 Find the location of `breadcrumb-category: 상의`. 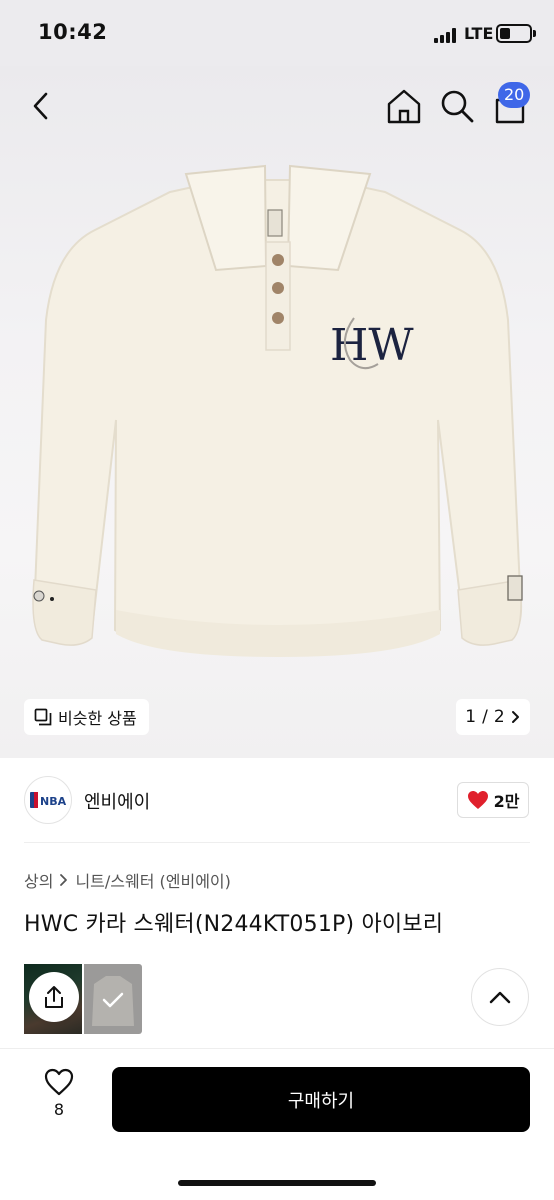

breadcrumb-category: 상의 is located at coordinates (38, 880).